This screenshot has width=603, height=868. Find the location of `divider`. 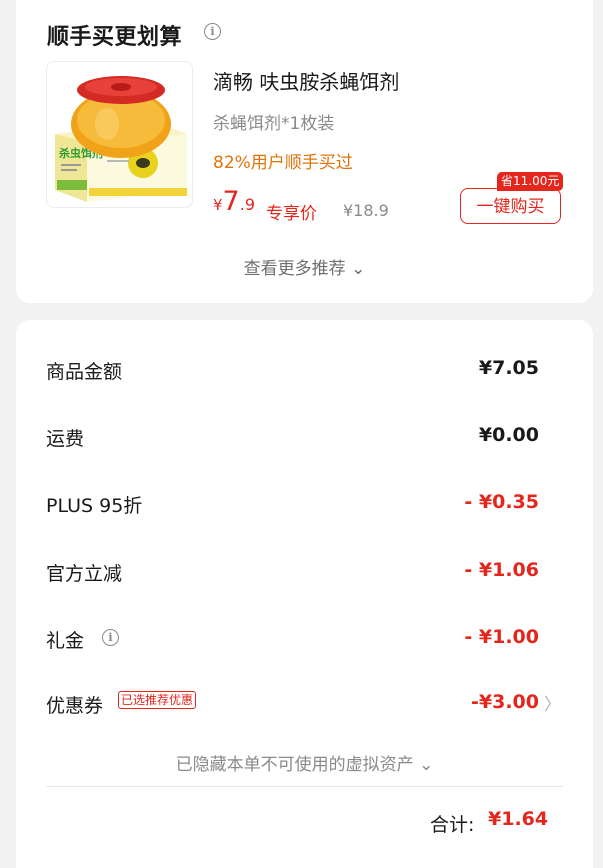

divider is located at coordinates (304, 786).